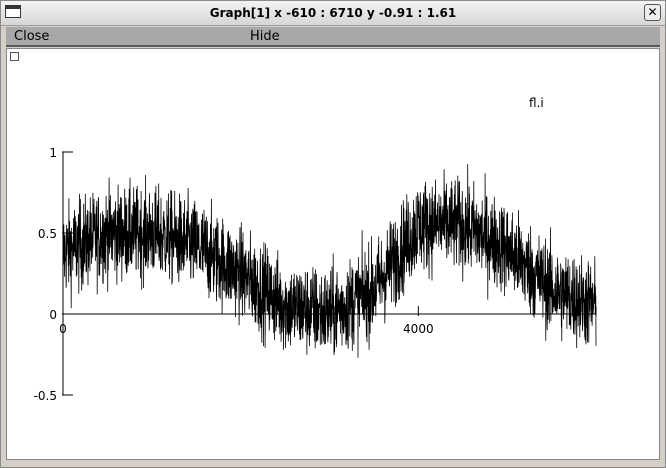 This screenshot has width=666, height=468. I want to click on menu-bar: Close Hide, so click(333, 37).